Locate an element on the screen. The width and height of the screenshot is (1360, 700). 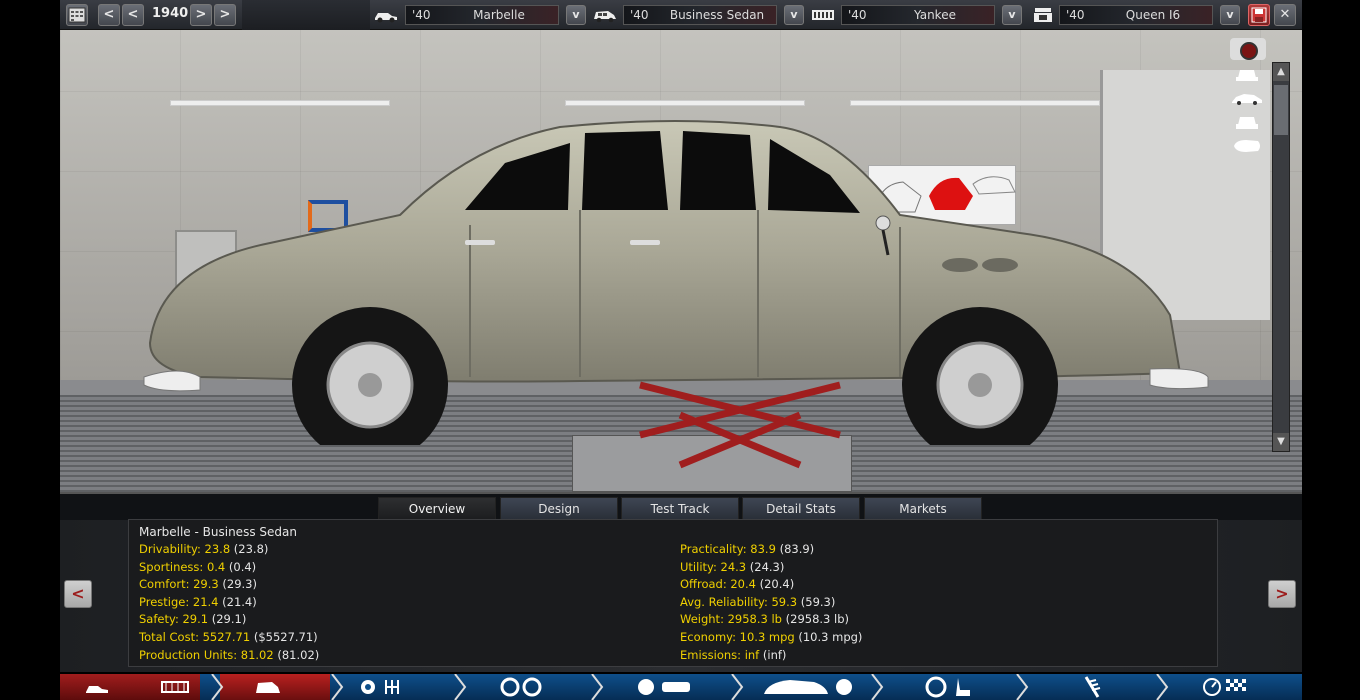
engine-icon is located at coordinates (1043, 15).